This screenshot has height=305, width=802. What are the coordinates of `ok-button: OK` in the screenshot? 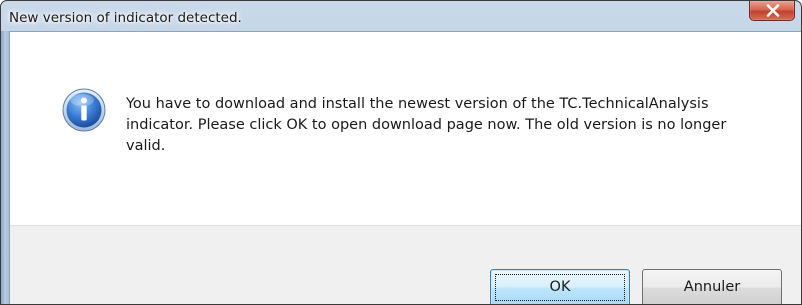 It's located at (560, 286).